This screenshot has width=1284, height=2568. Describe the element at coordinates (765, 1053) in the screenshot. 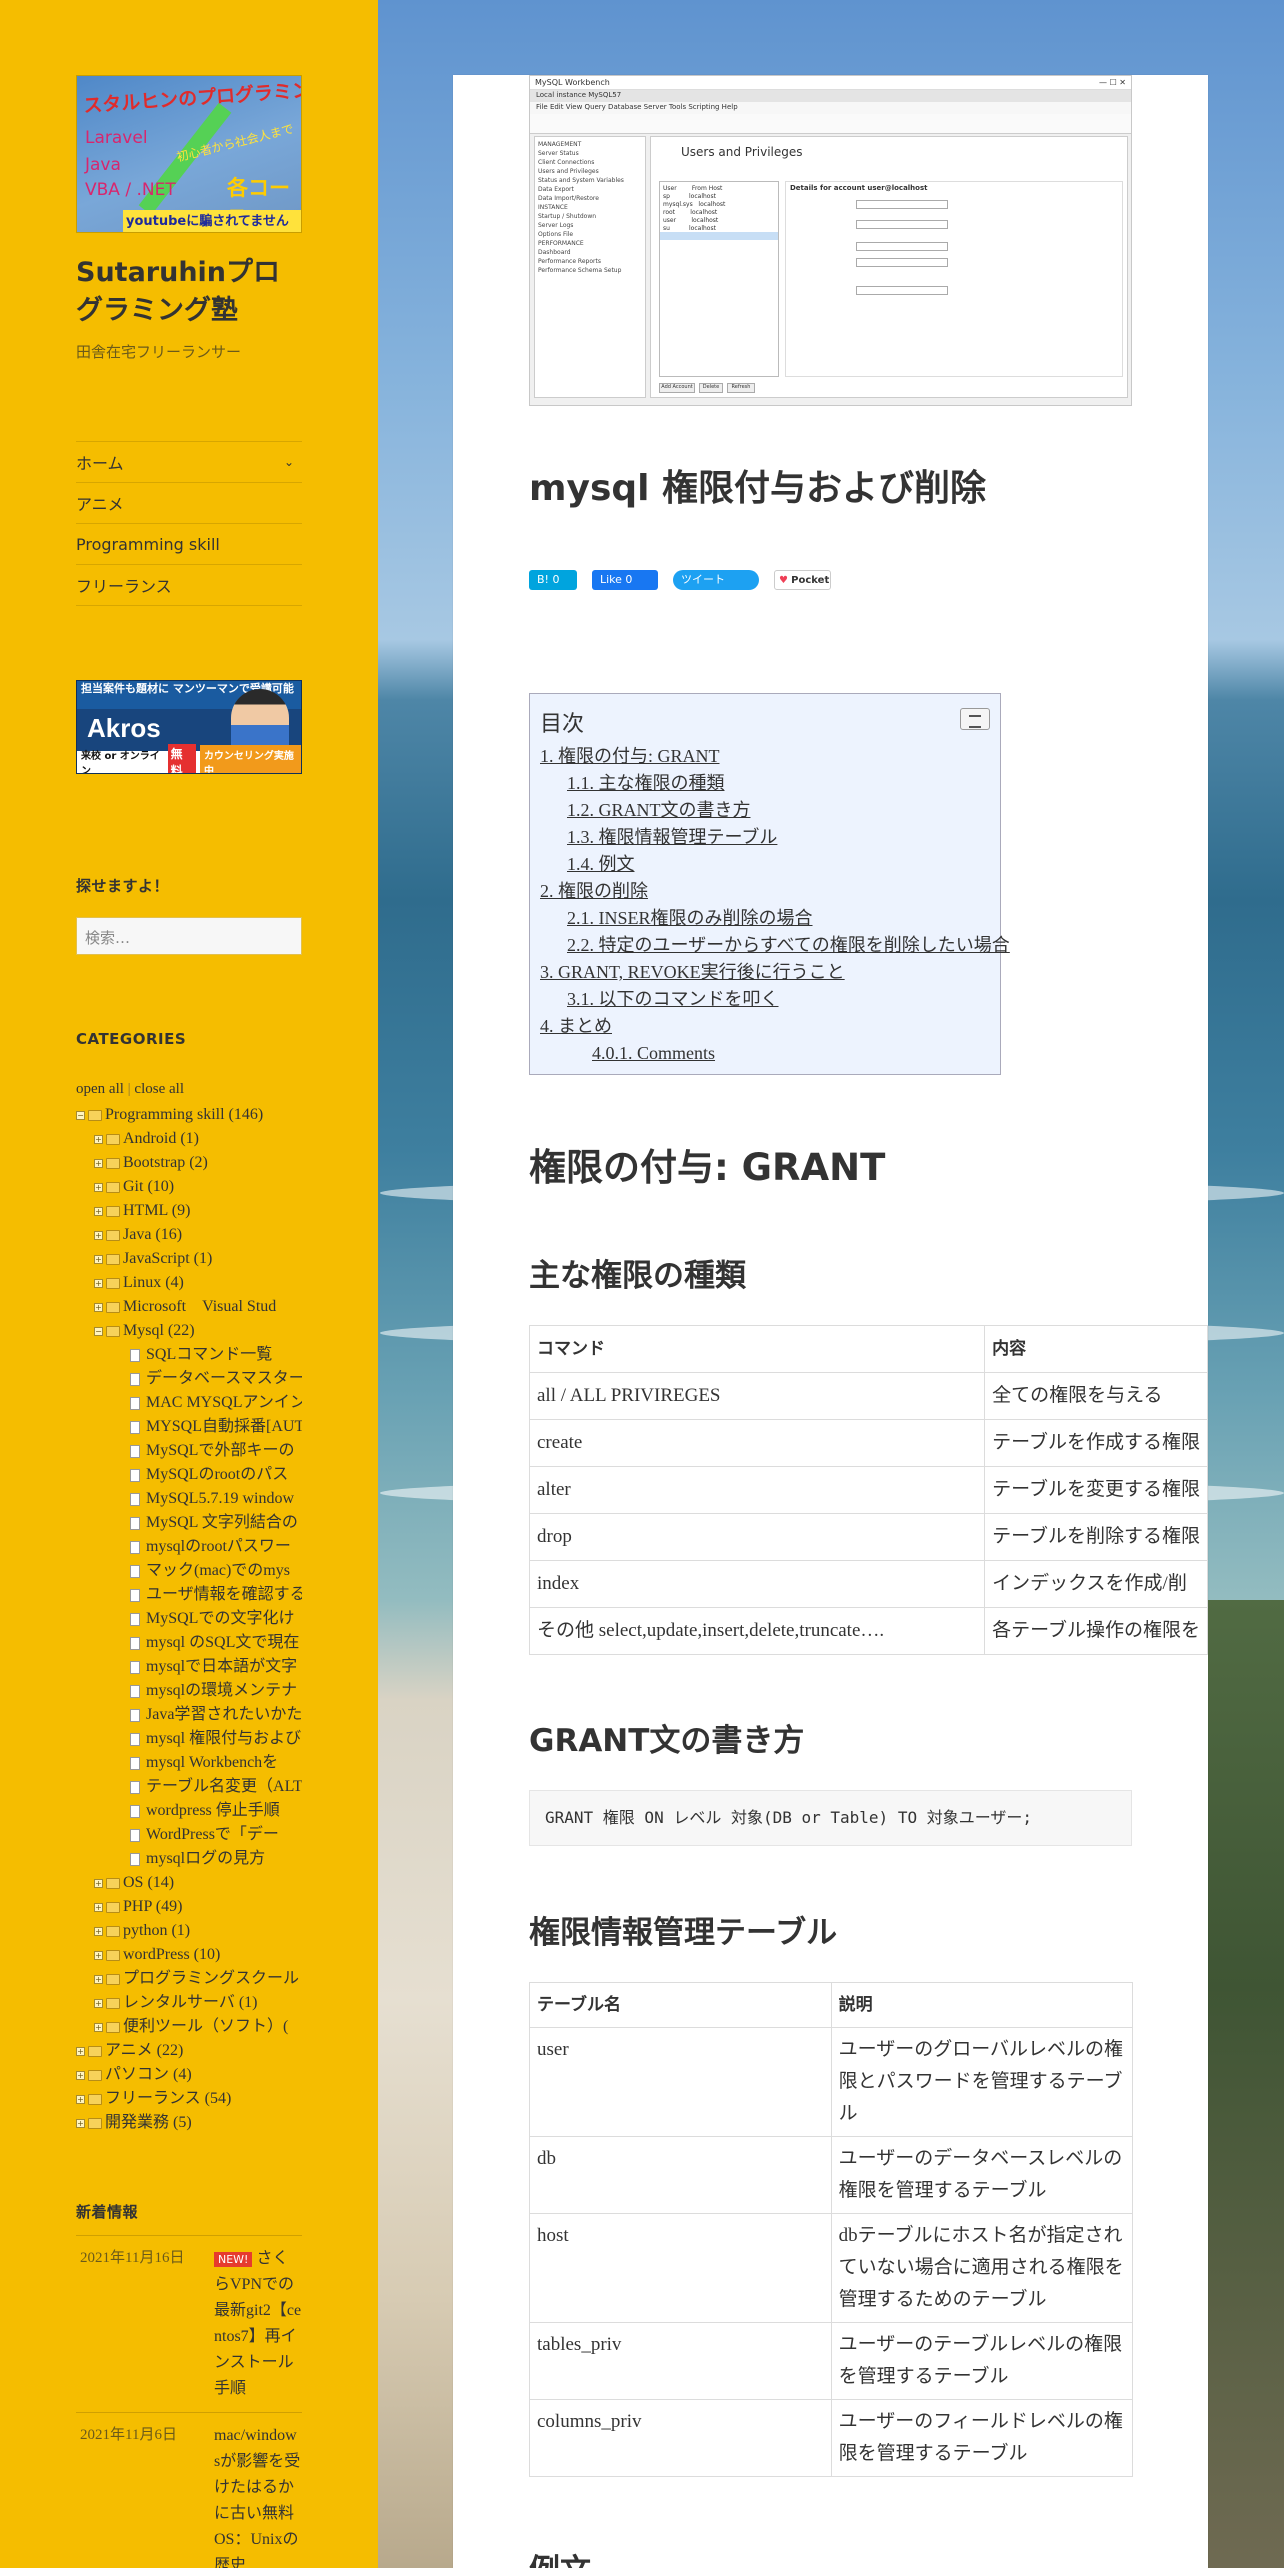

I see `toc-link: 4.0.1. Comments` at that location.